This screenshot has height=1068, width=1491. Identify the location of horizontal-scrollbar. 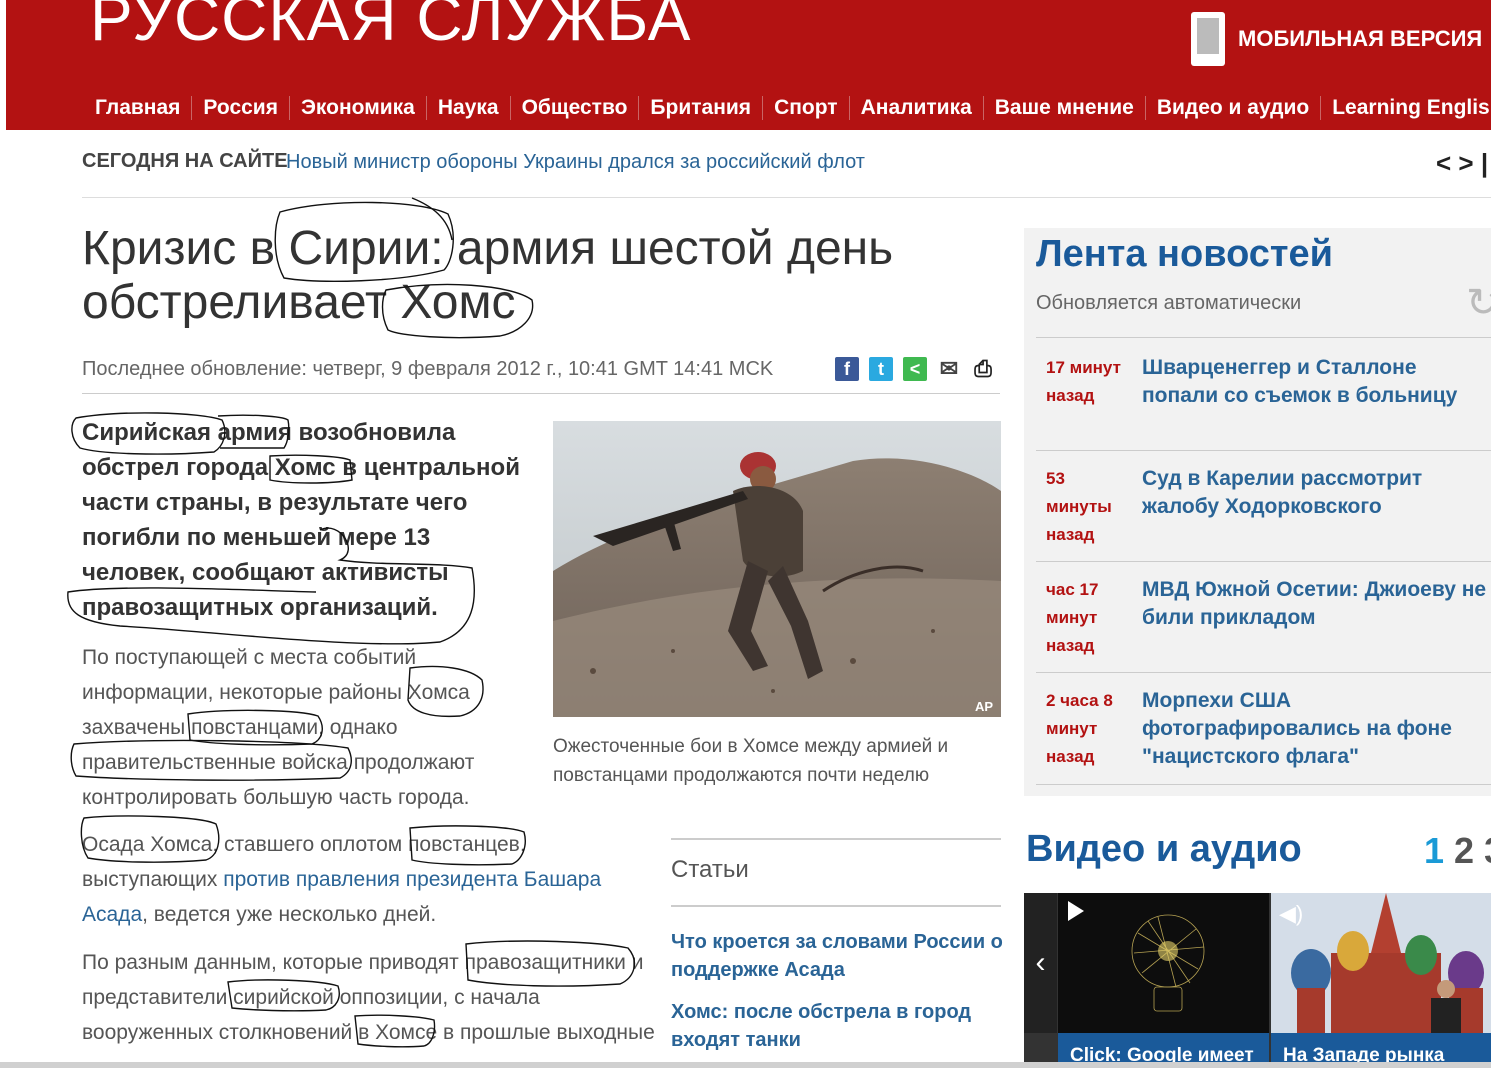
(745, 1065).